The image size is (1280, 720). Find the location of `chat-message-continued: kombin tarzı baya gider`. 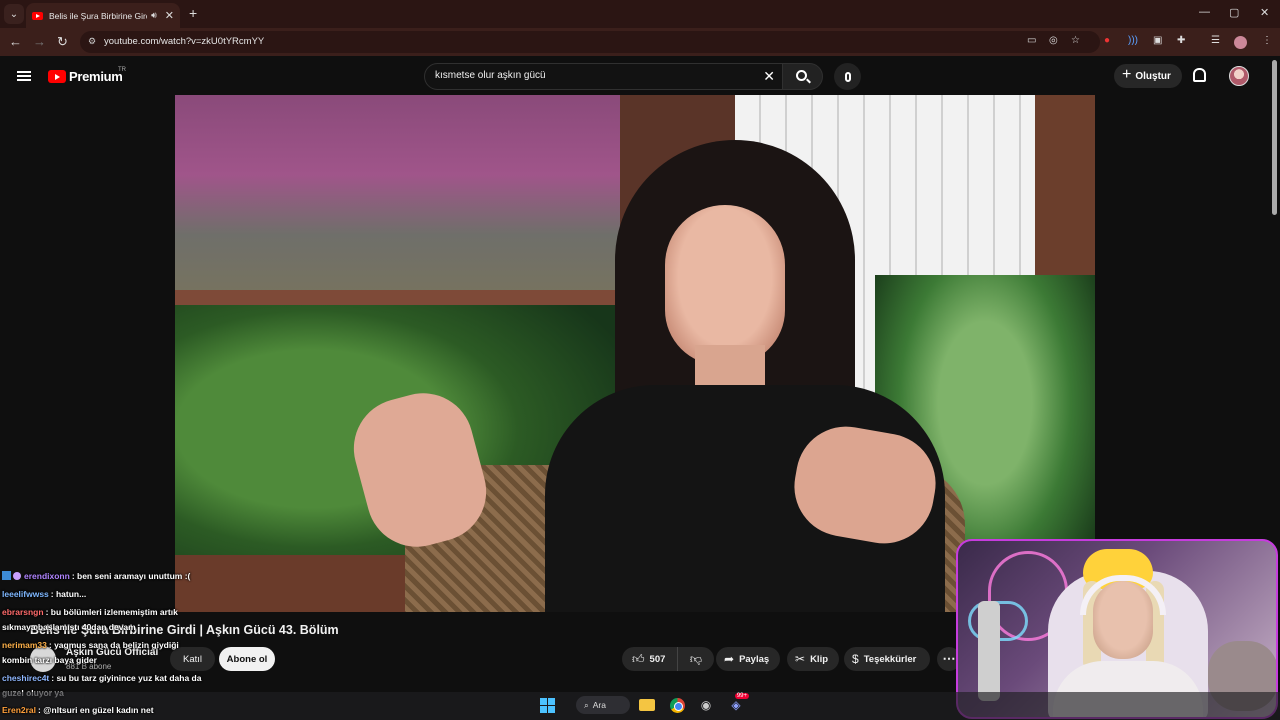

chat-message-continued: kombin tarzı baya gider is located at coordinates (49, 660).